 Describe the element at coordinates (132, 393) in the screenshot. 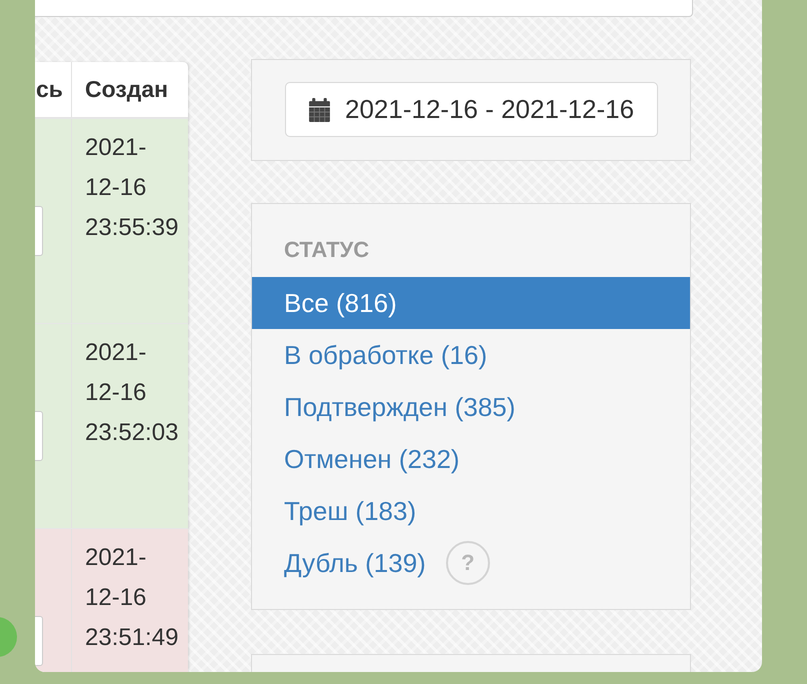

I see `table-cell-text: 2021-12-16 23:52:03` at that location.